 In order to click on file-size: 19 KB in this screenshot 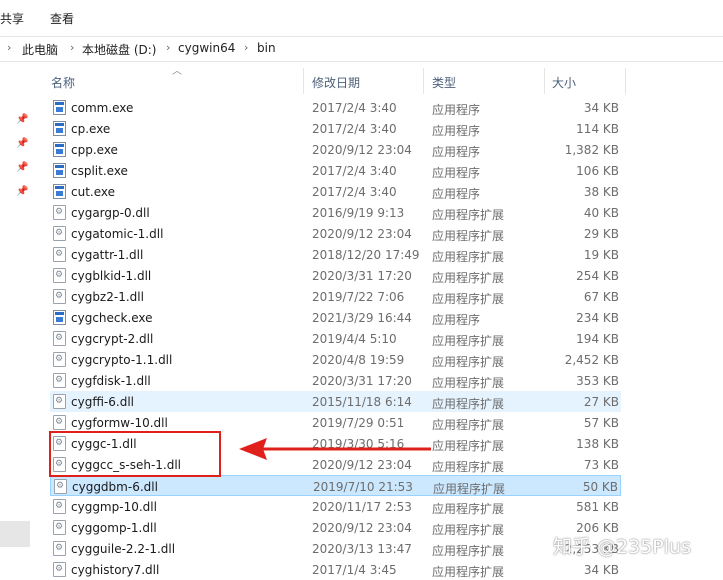, I will do `click(601, 255)`.